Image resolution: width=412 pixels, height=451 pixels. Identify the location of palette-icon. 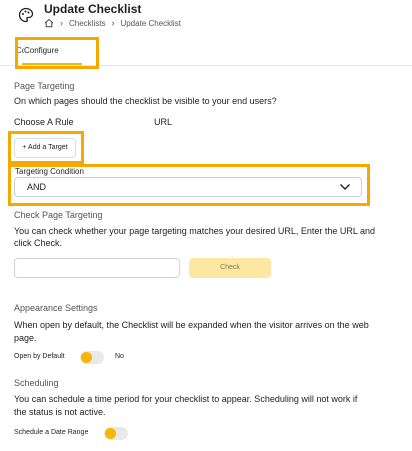
(26, 15).